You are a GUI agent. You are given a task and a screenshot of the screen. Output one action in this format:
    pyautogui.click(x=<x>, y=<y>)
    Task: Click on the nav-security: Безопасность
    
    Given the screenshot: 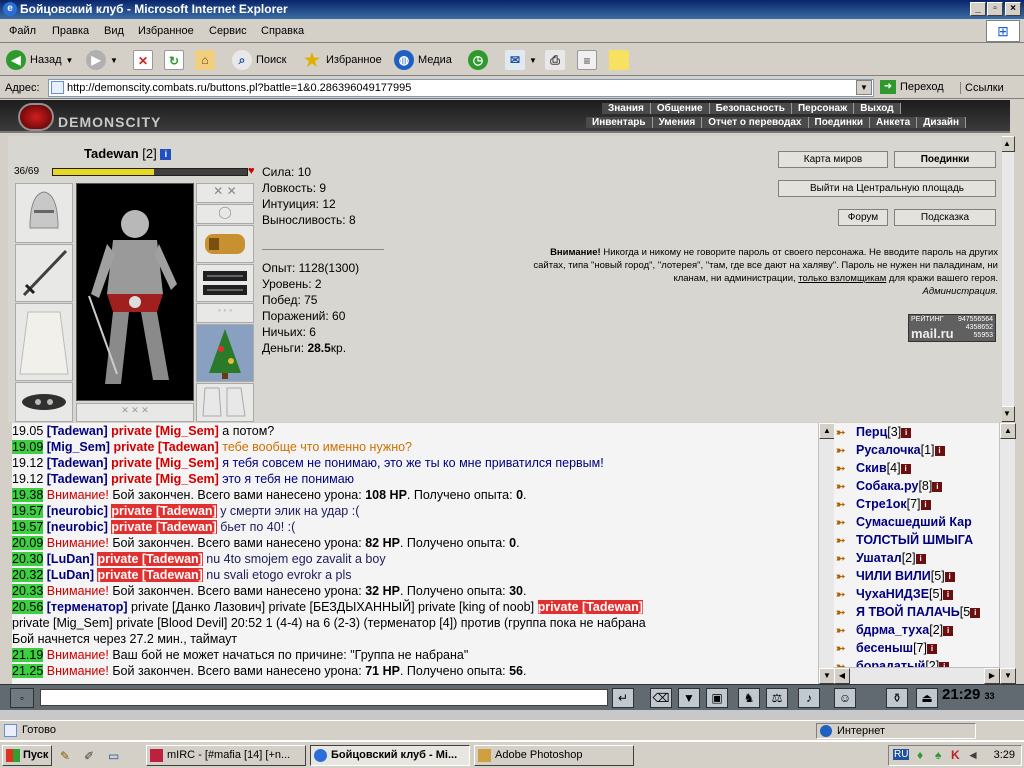 What is the action you would take?
    pyautogui.click(x=751, y=108)
    